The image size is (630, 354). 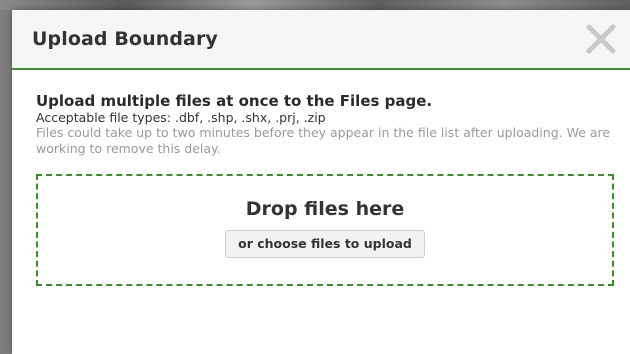 I want to click on drop-files-label: Drop files here, so click(x=325, y=209).